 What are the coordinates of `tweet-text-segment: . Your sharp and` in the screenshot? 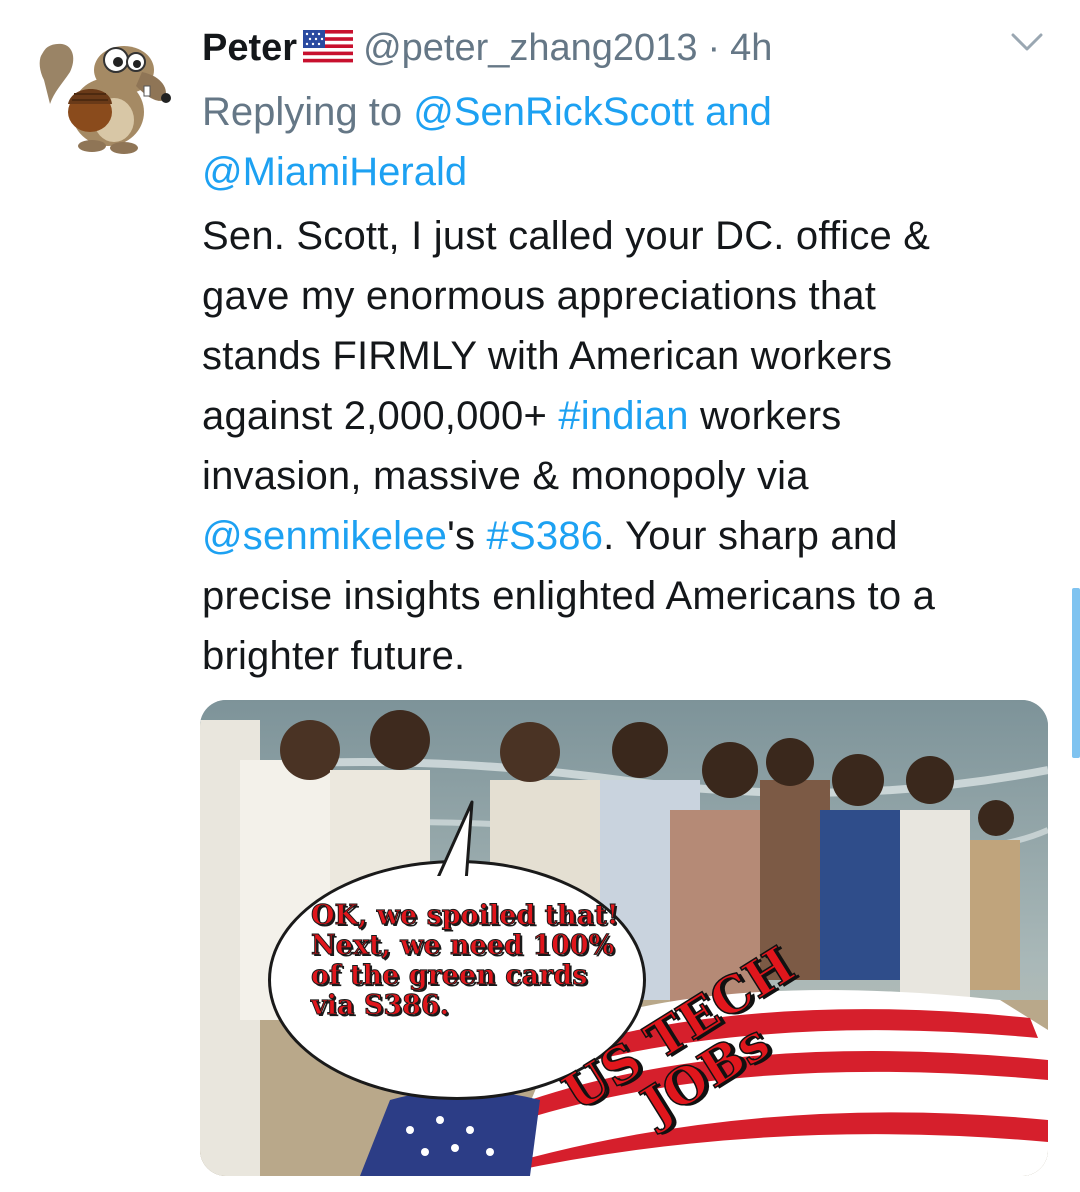 It's located at (750, 536).